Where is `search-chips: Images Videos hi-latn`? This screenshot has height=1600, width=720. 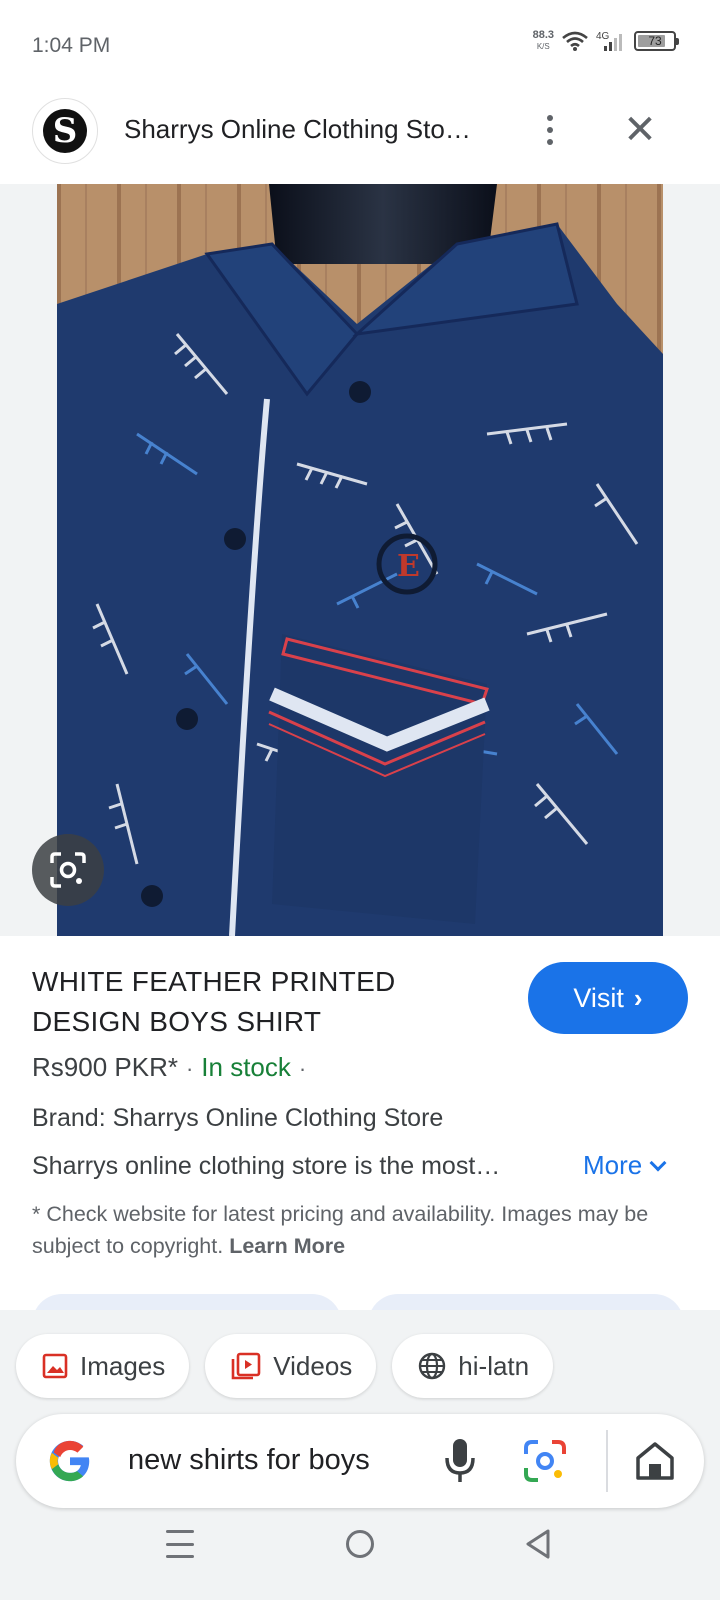
search-chips: Images Videos hi-latn is located at coordinates (285, 1366).